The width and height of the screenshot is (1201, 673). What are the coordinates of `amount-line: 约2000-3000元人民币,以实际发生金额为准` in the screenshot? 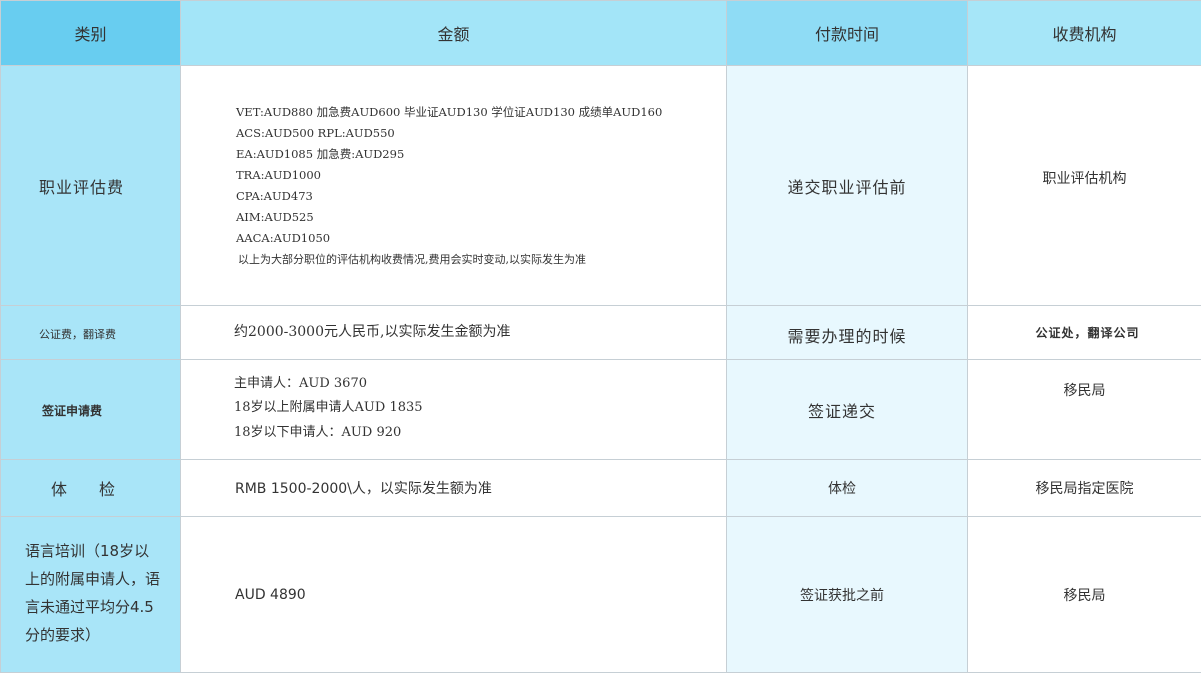 It's located at (453, 331).